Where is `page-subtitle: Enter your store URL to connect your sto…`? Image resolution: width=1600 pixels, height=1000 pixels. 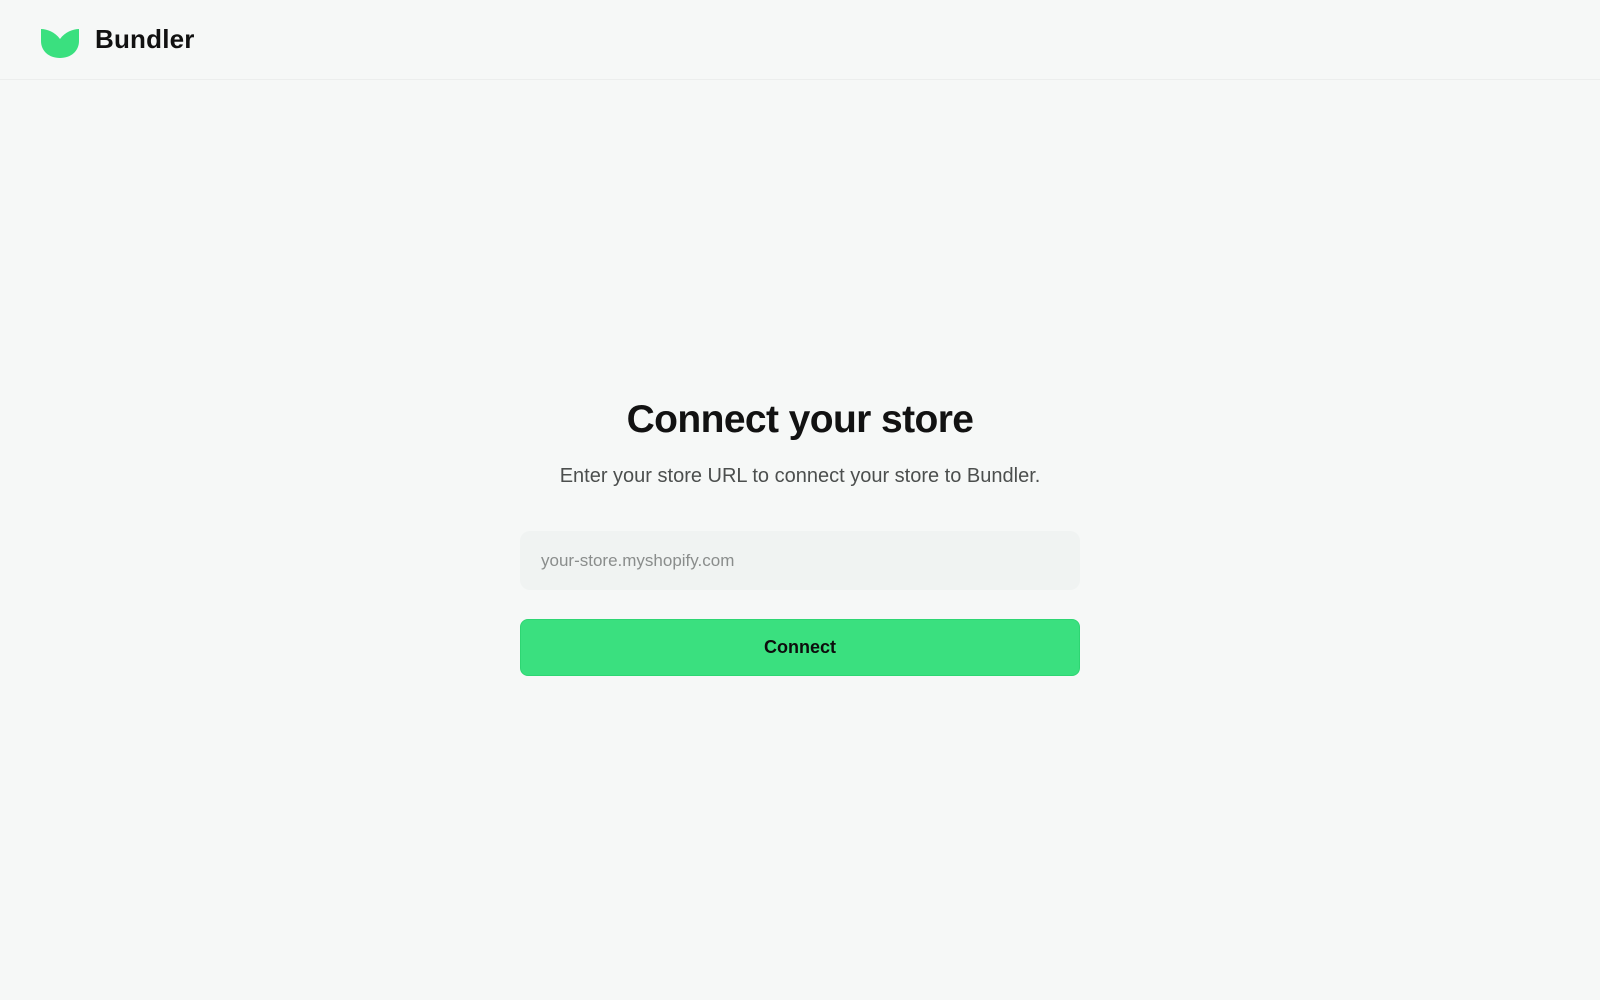 page-subtitle: Enter your store URL to connect your sto… is located at coordinates (800, 476).